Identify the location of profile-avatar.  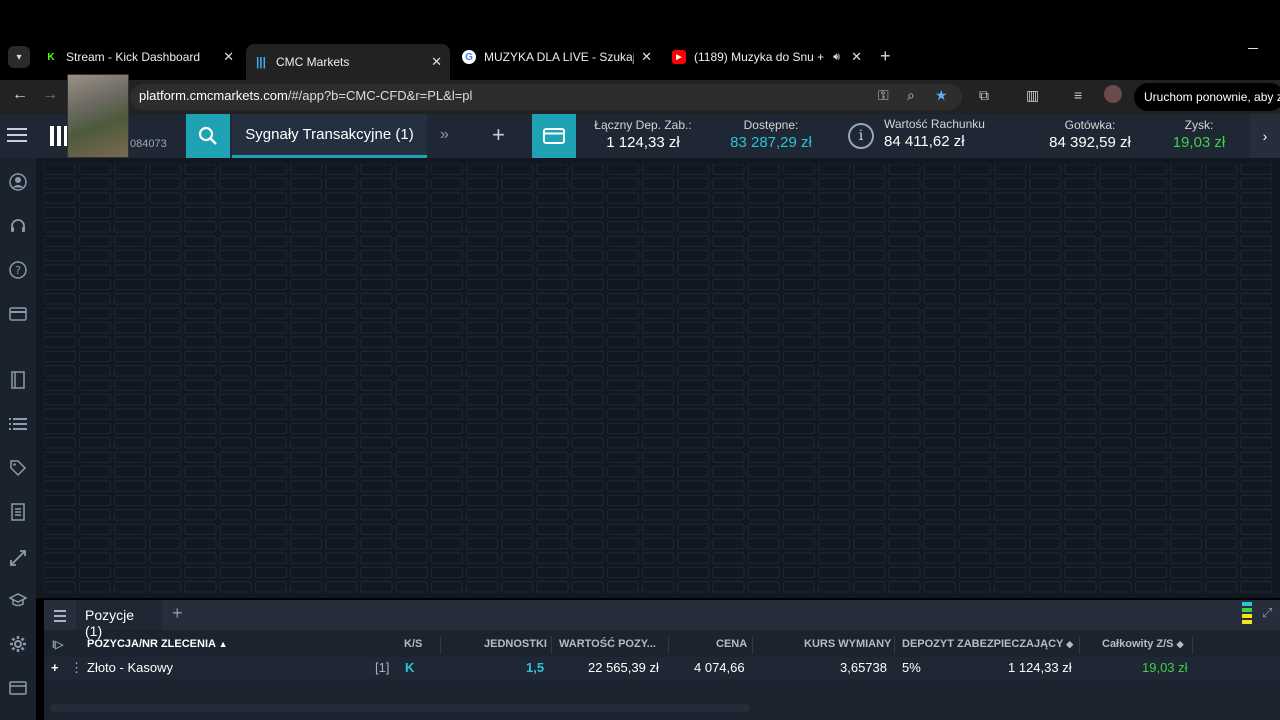
(1113, 94).